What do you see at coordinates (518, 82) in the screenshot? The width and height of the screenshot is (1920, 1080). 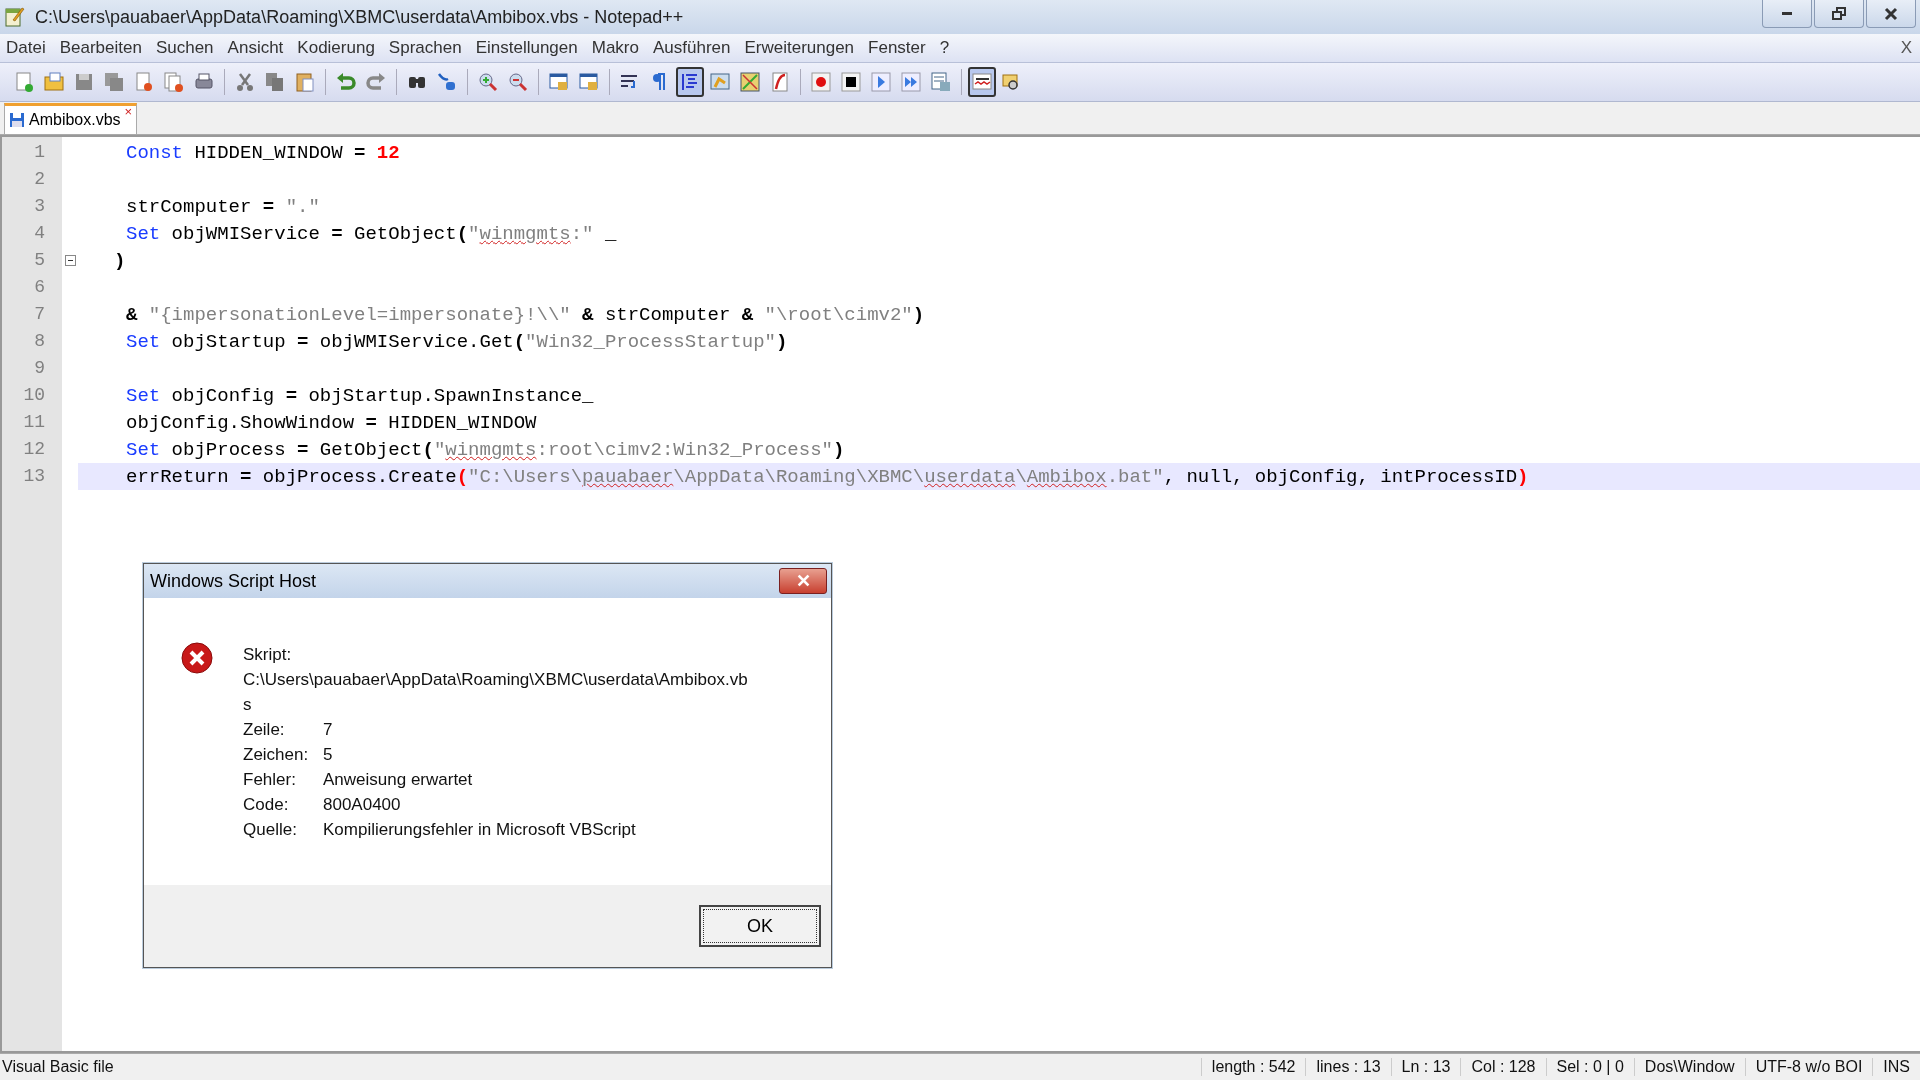 I see `zoom-out-icon` at bounding box center [518, 82].